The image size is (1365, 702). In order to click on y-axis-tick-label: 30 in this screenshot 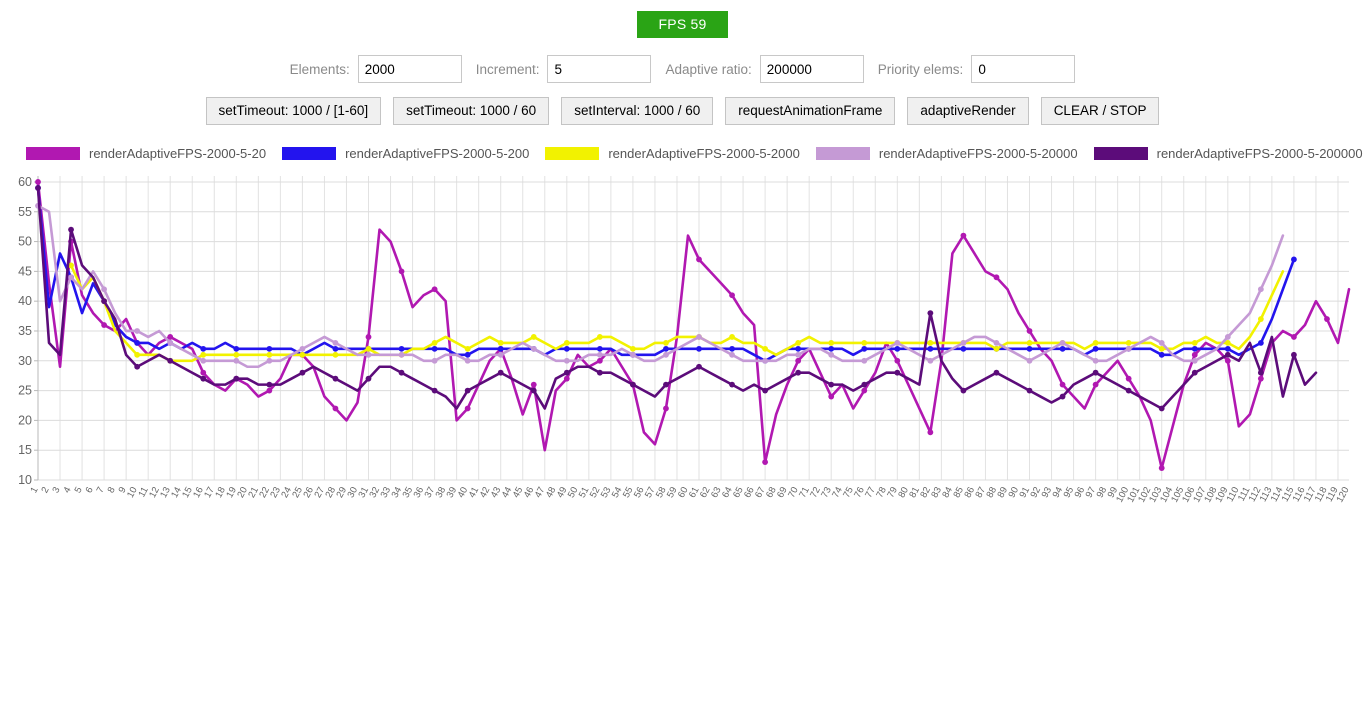, I will do `click(25, 361)`.